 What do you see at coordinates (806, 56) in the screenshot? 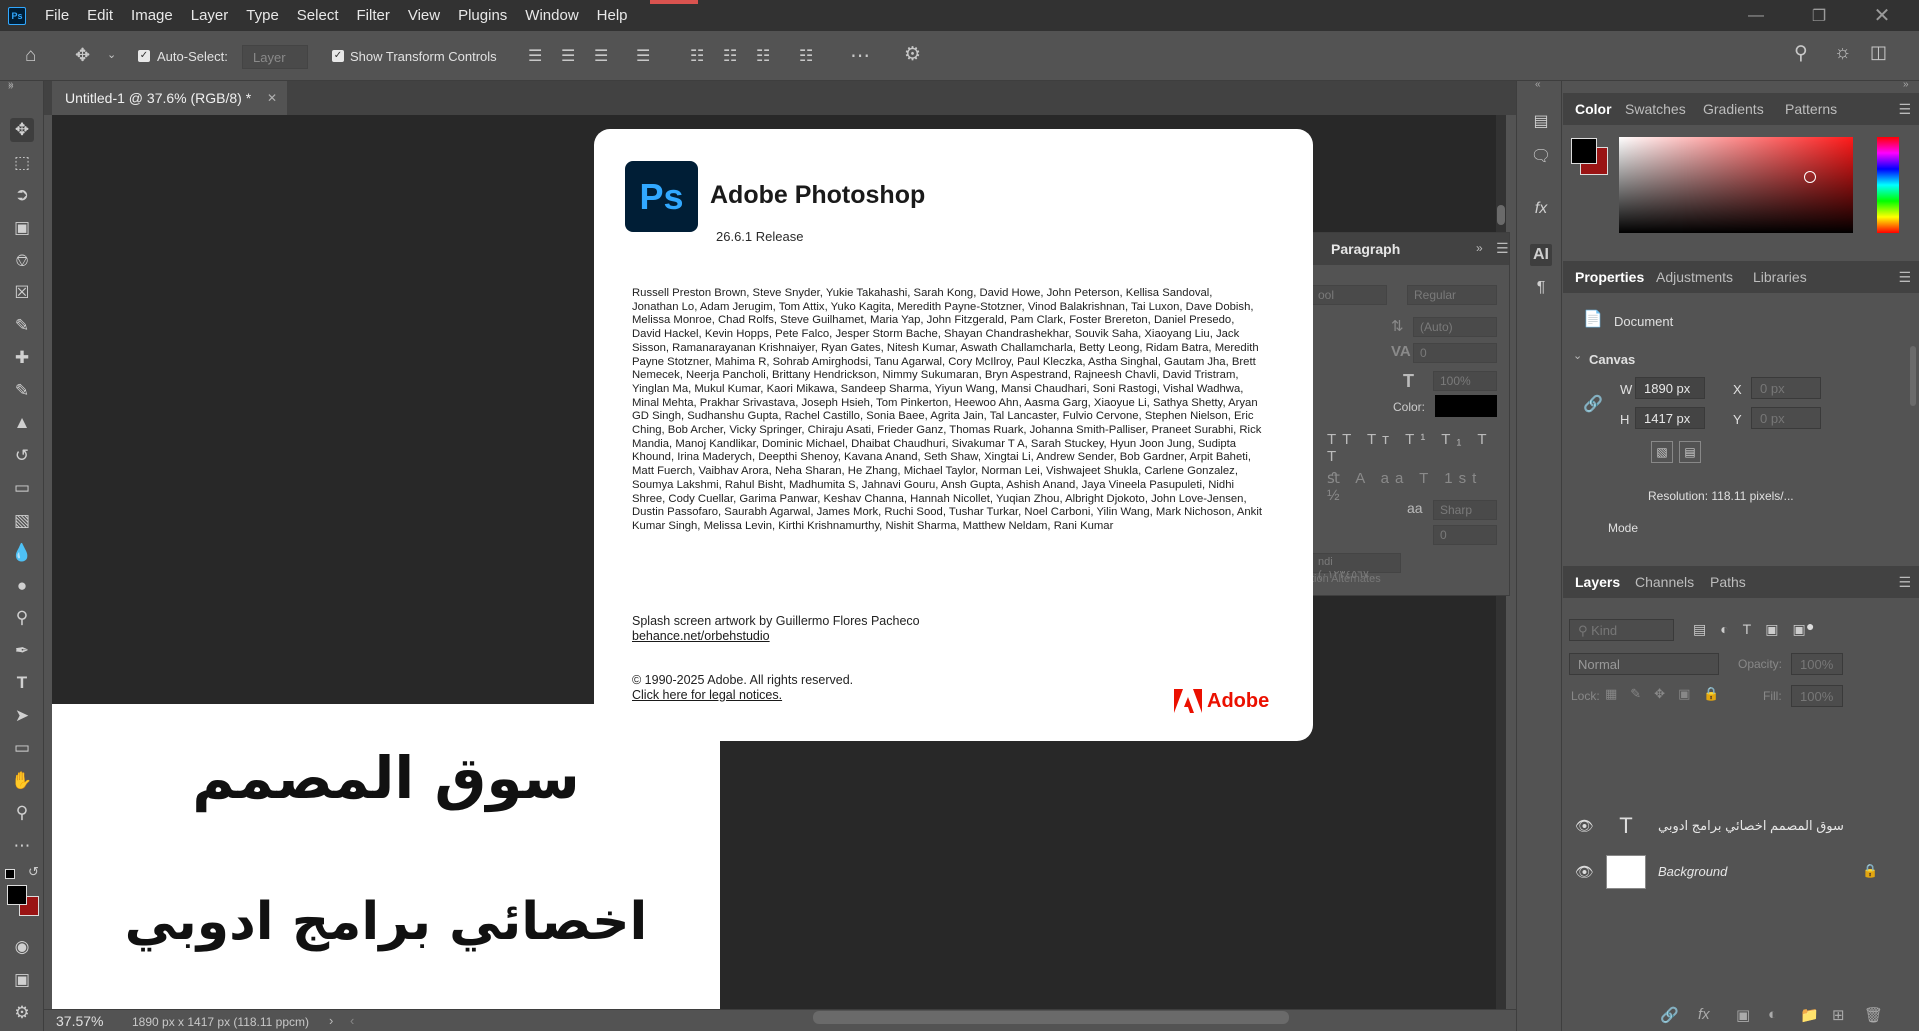
I see `distribute-horizontal-icon: ☷` at bounding box center [806, 56].